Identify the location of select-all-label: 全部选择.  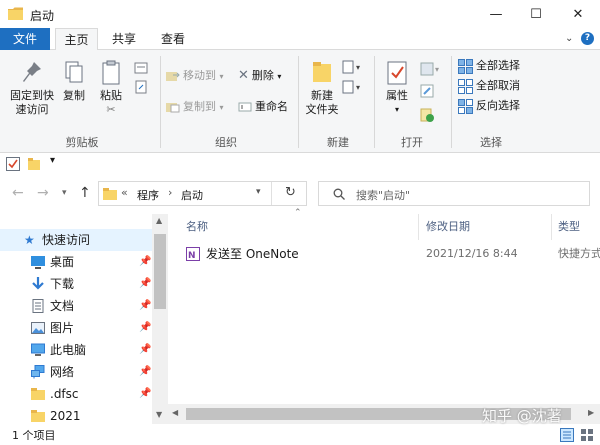
(498, 65).